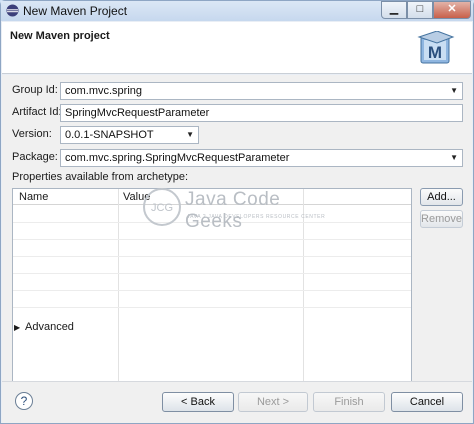  I want to click on properties-label: Properties available from archetype:, so click(100, 177).